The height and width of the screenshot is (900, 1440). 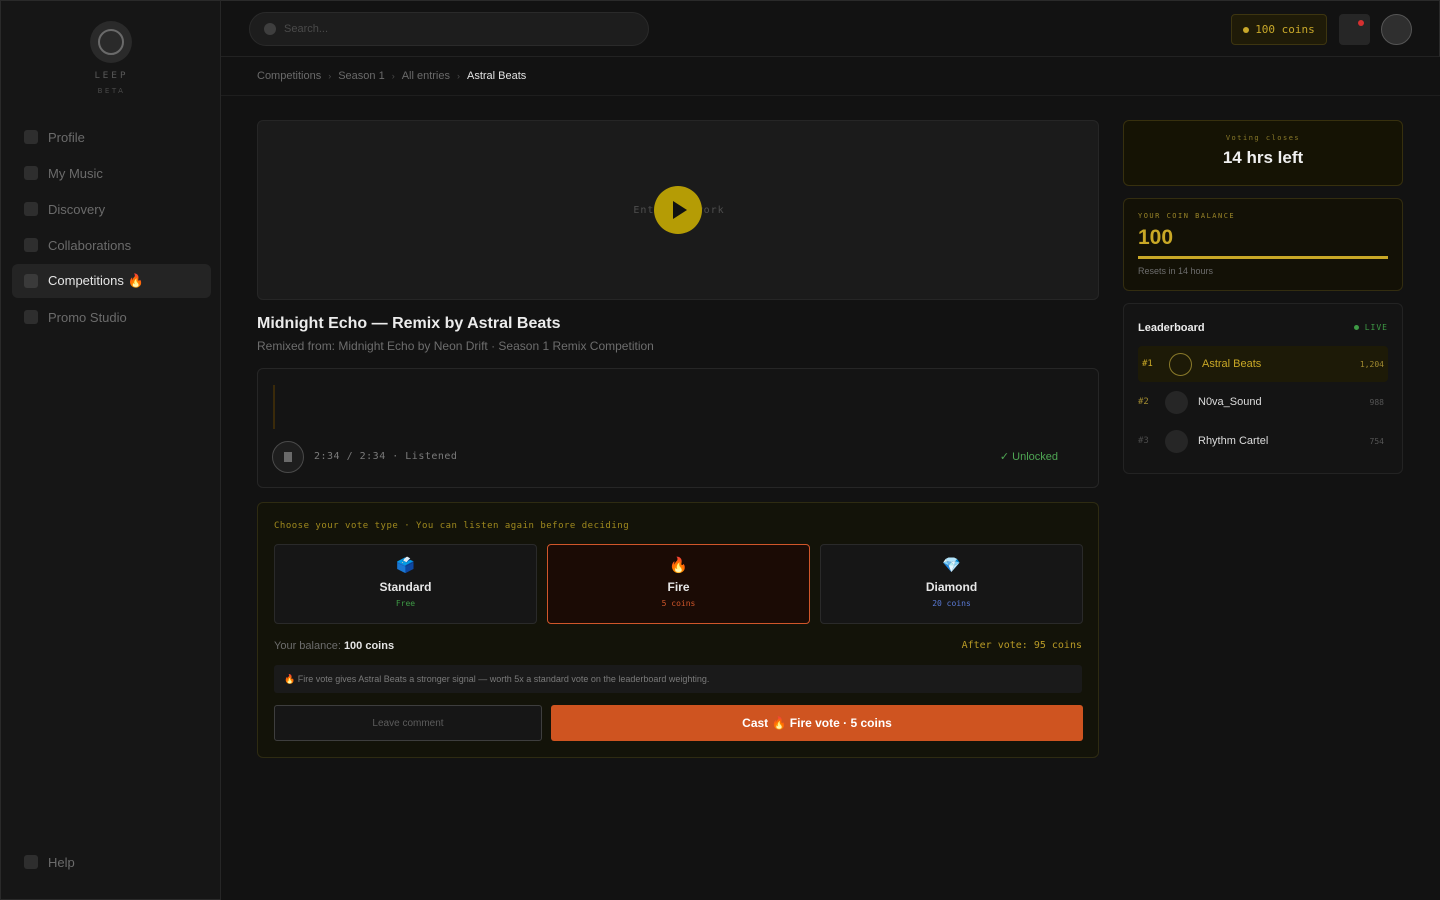 I want to click on leaderboard-row: #2 N0va_Sound 988, so click(x=1263, y=402).